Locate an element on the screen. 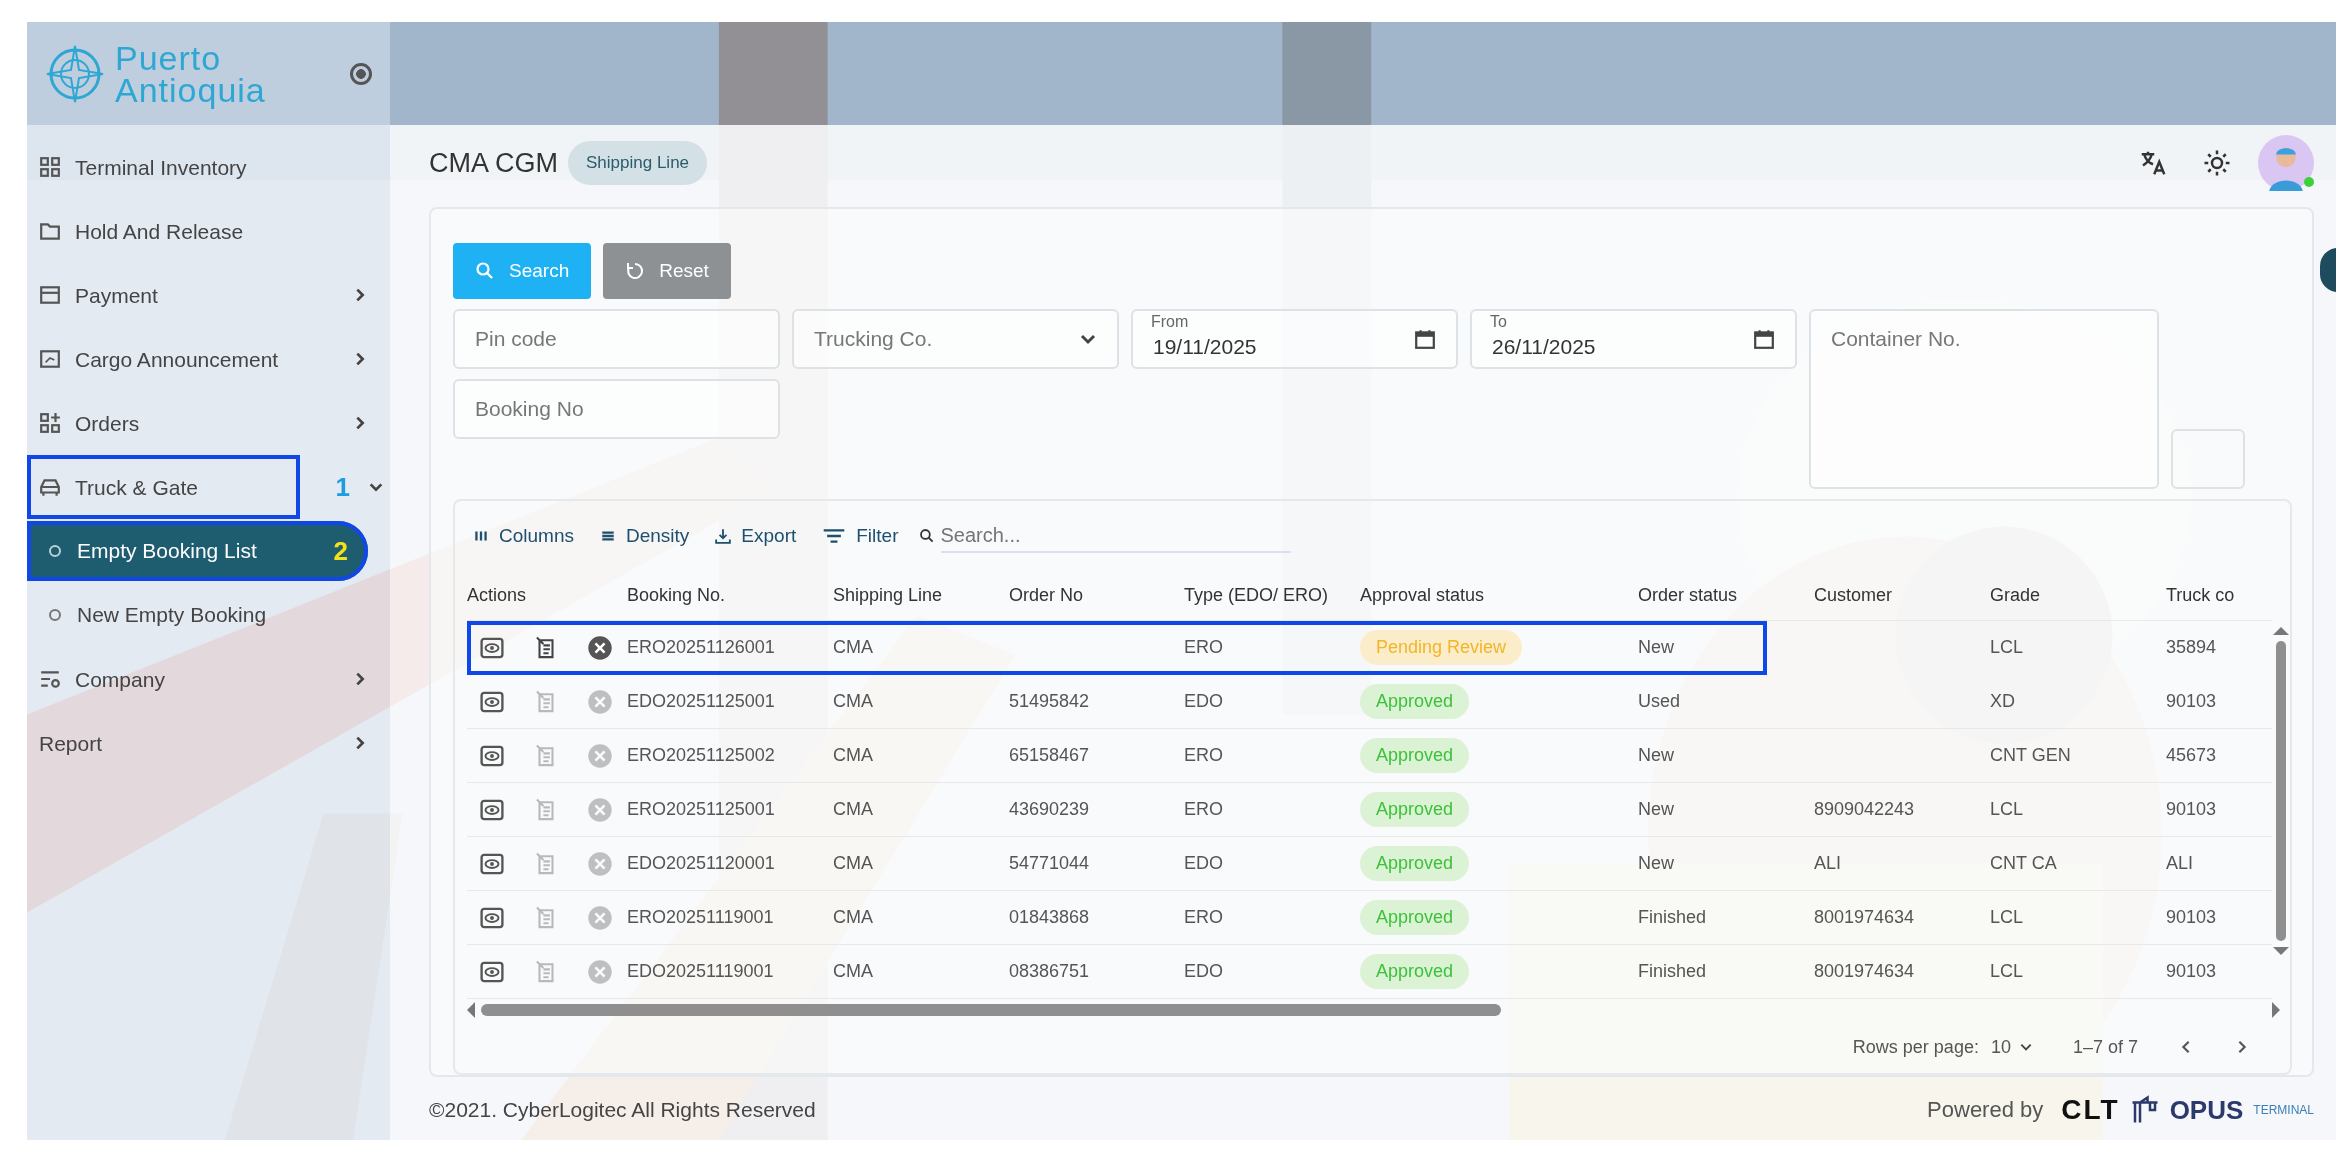 The image size is (2336, 1150). table-cell-text: XD is located at coordinates (2003, 701).